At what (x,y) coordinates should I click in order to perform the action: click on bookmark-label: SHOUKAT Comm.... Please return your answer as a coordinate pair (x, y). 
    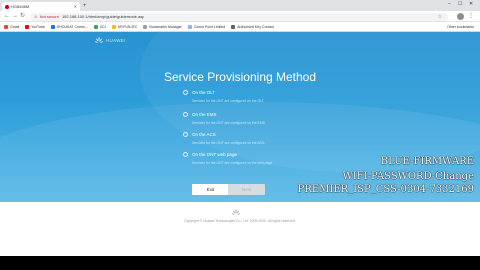
    Looking at the image, I should click on (72, 26).